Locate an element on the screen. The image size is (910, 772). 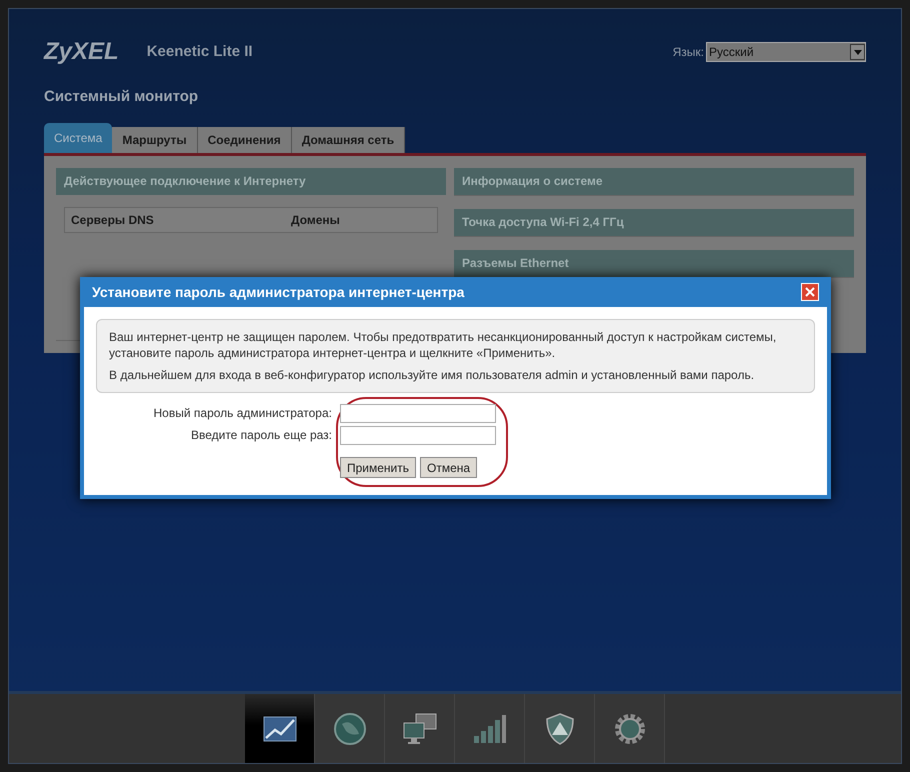
close-button is located at coordinates (810, 292).